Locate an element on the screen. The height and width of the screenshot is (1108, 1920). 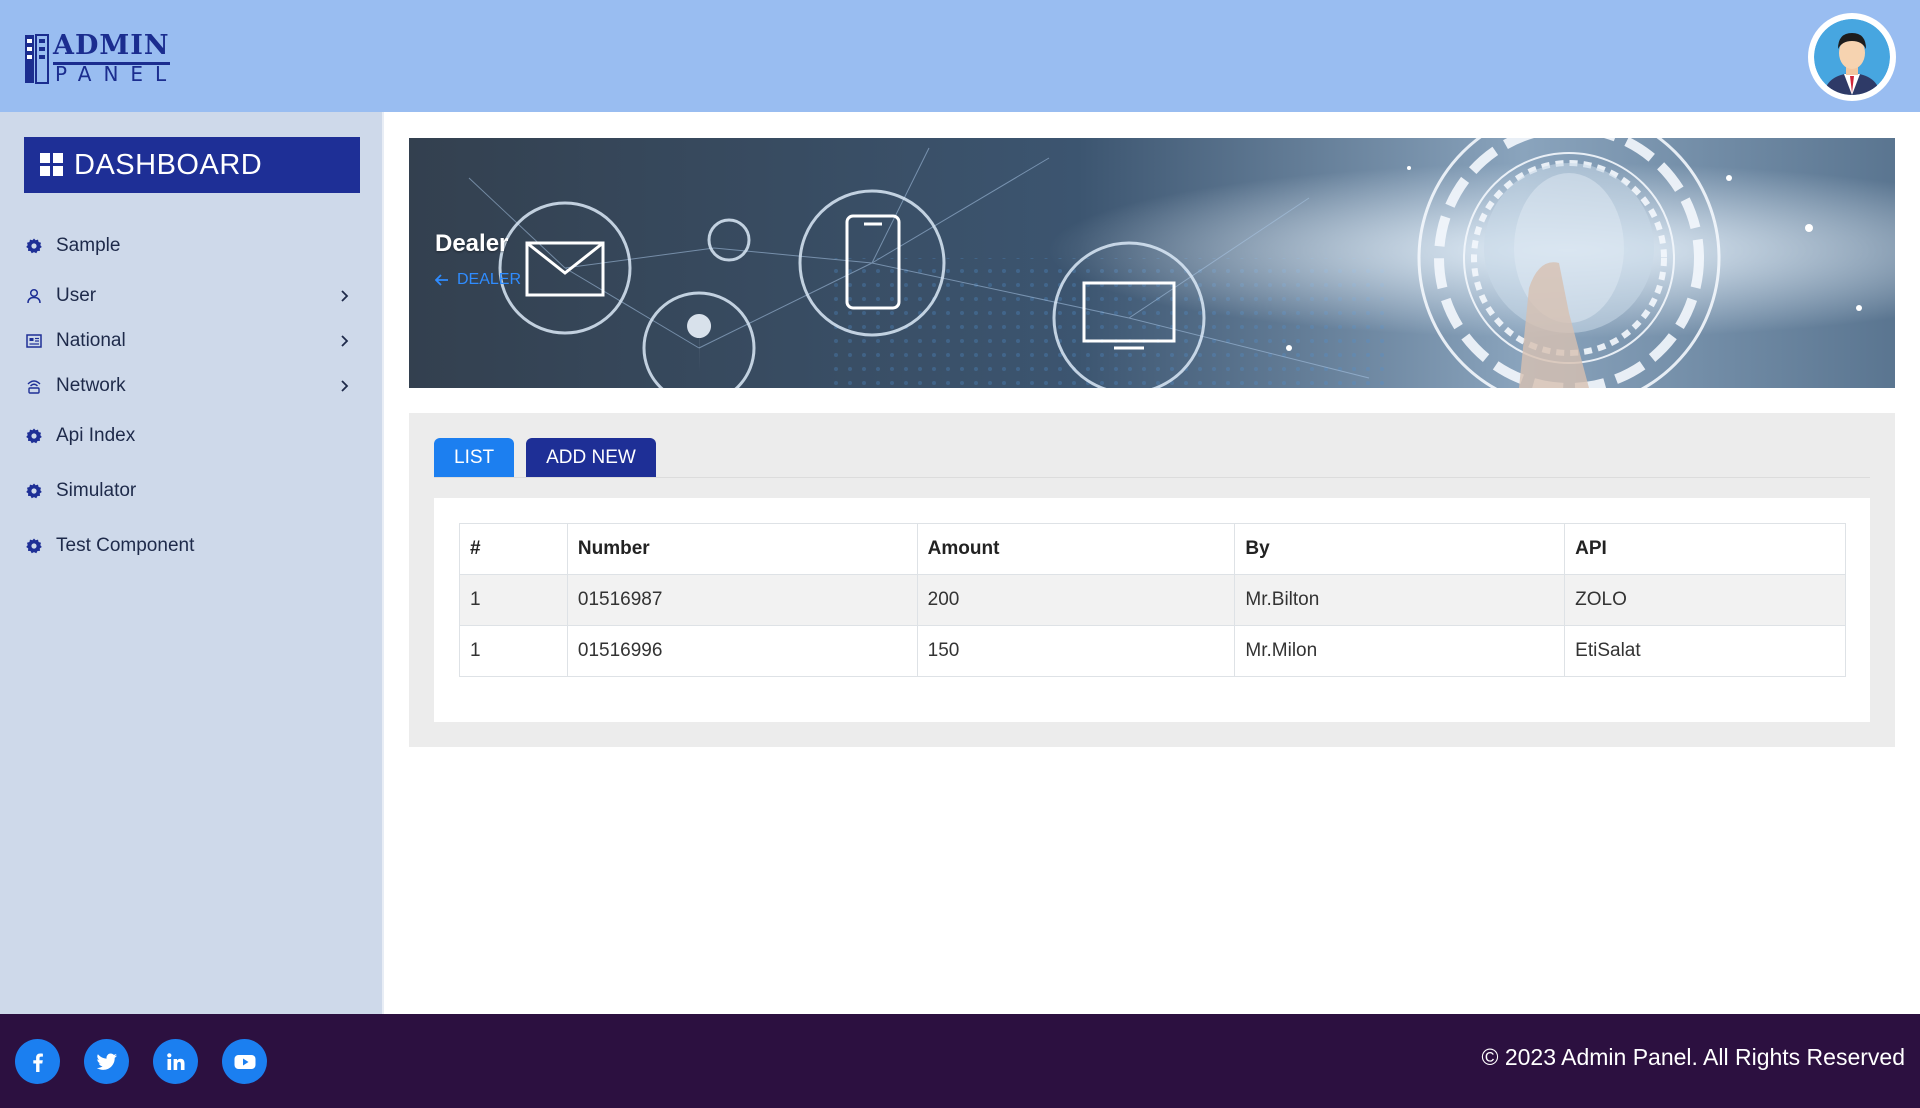
user-avatar is located at coordinates (1852, 57).